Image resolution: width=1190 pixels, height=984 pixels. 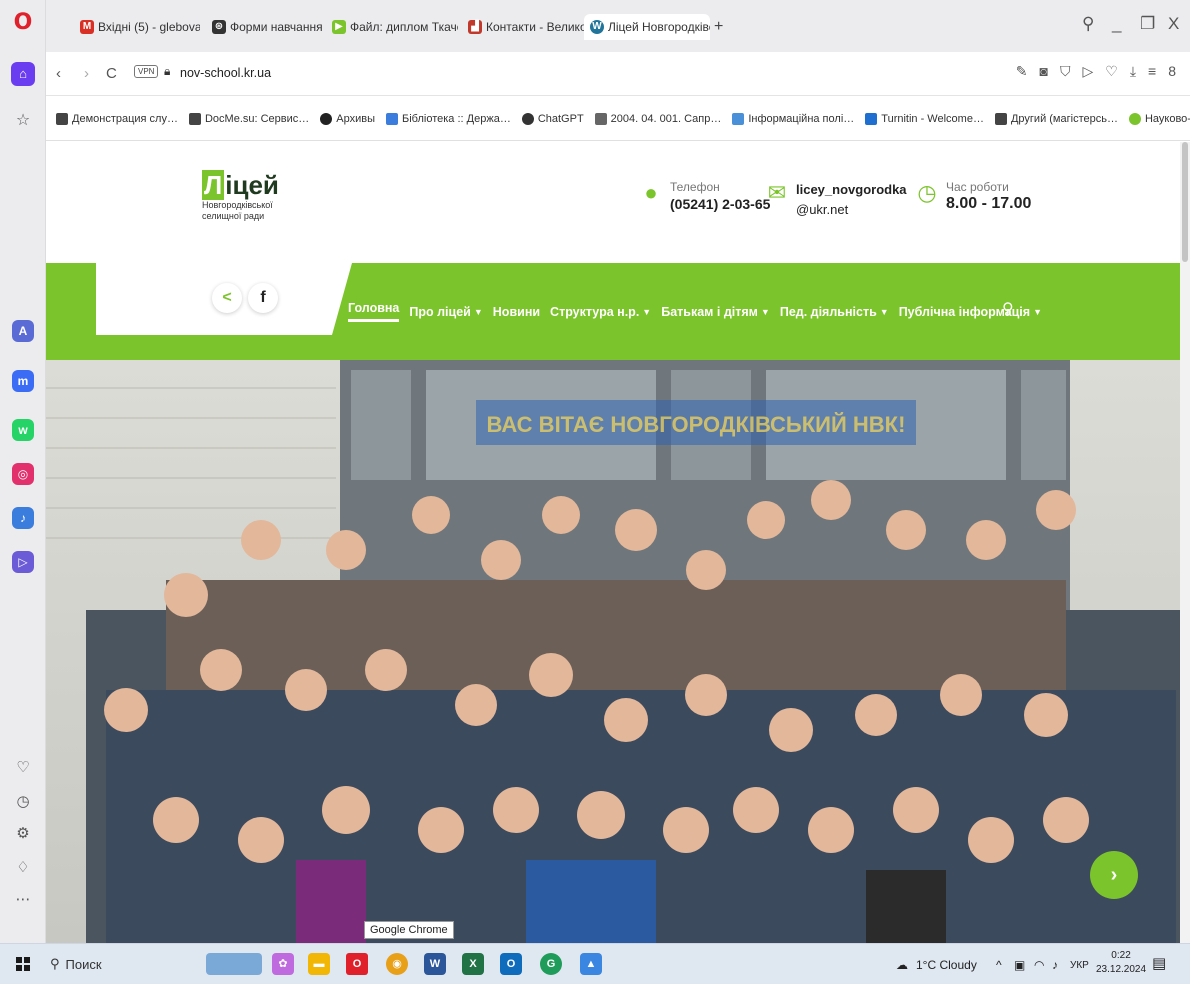 What do you see at coordinates (257, 196) in the screenshot?
I see `site-logo: Ліцей Новгородківської селищної ради` at bounding box center [257, 196].